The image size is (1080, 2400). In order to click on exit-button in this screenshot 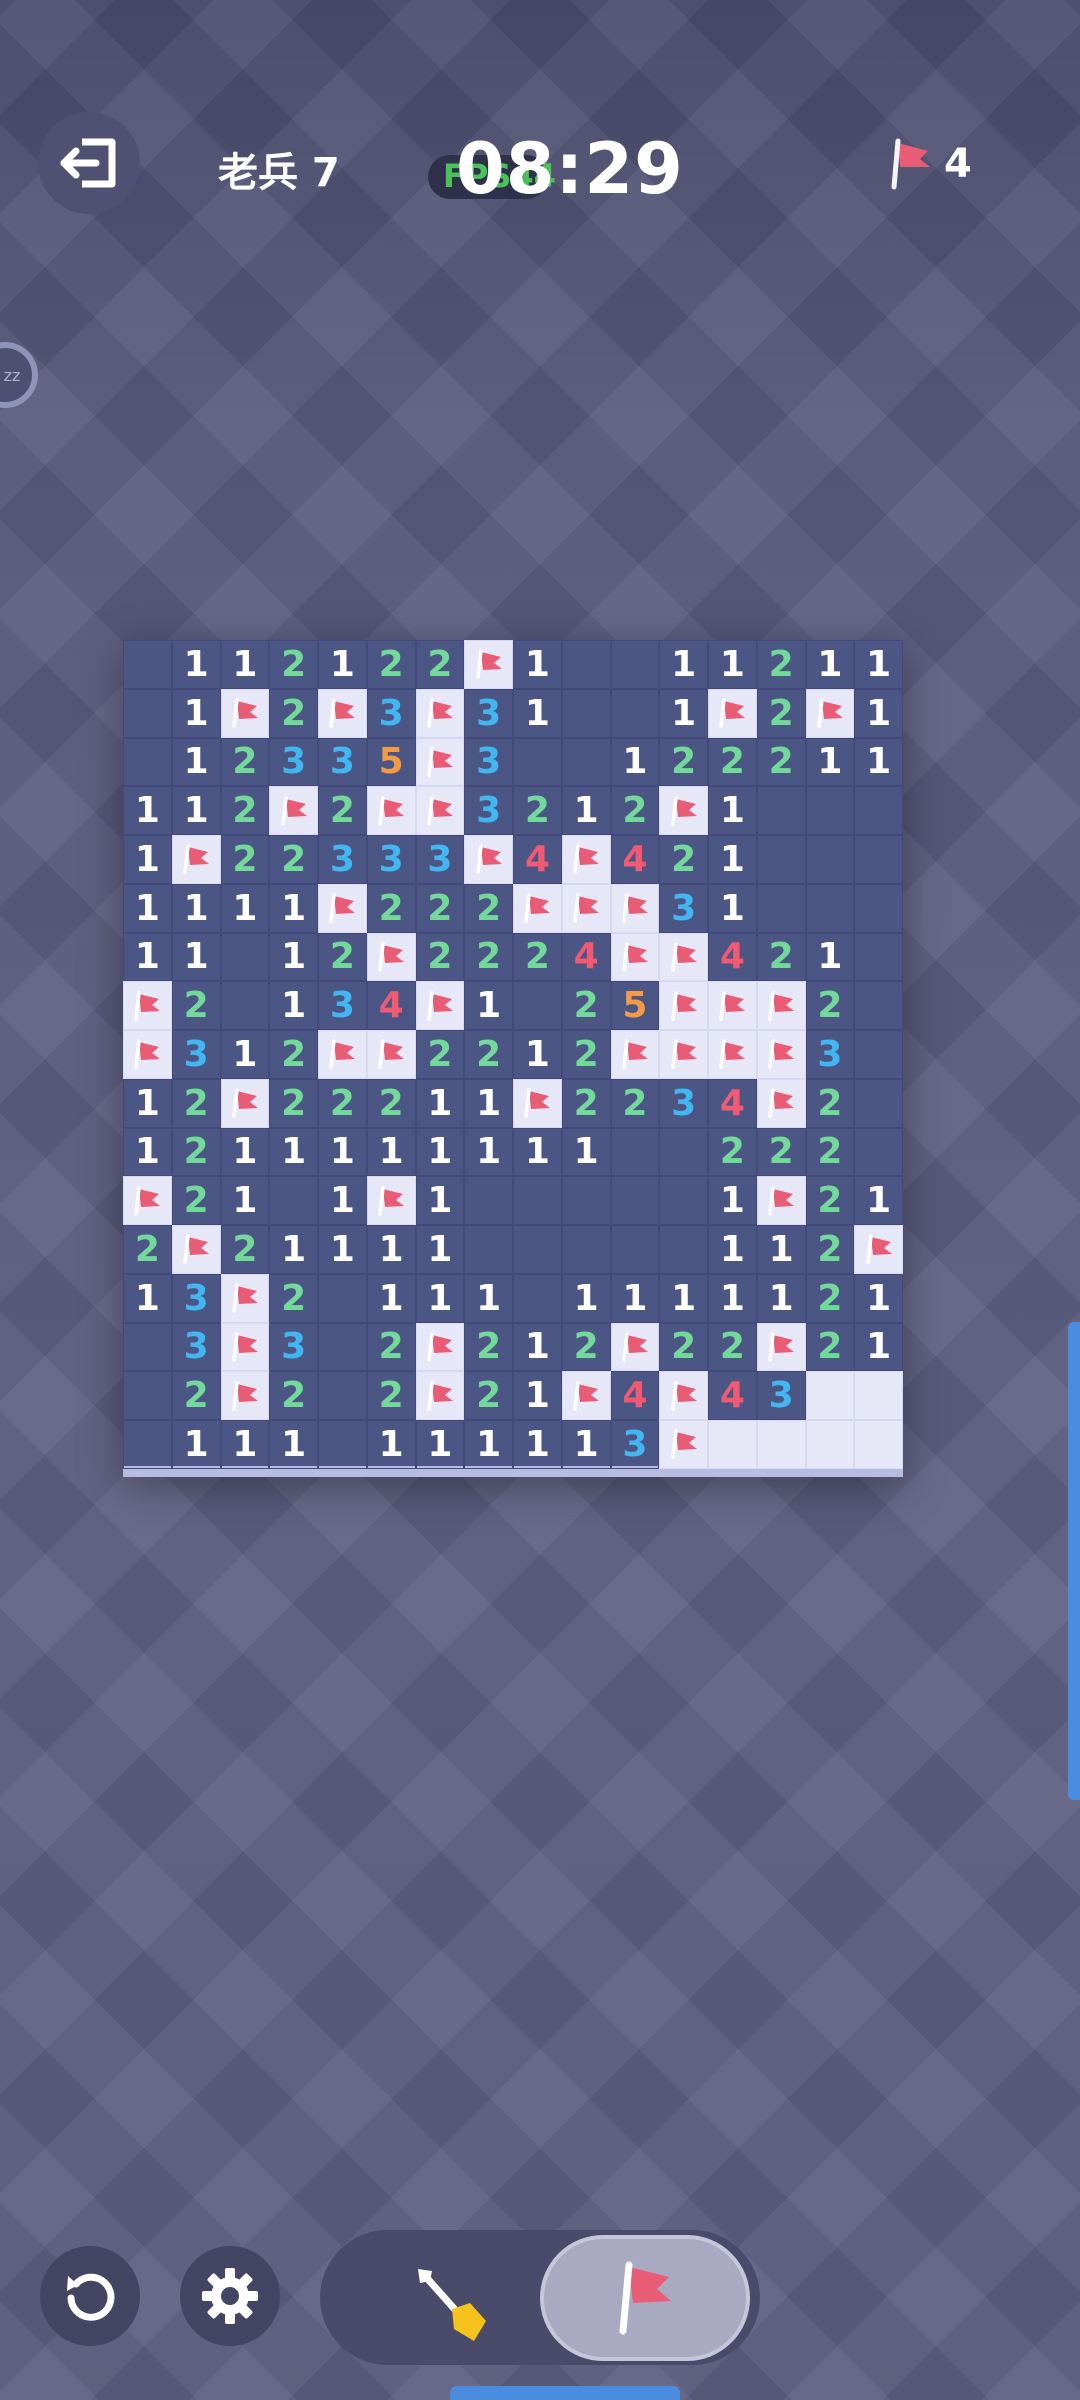, I will do `click(89, 163)`.